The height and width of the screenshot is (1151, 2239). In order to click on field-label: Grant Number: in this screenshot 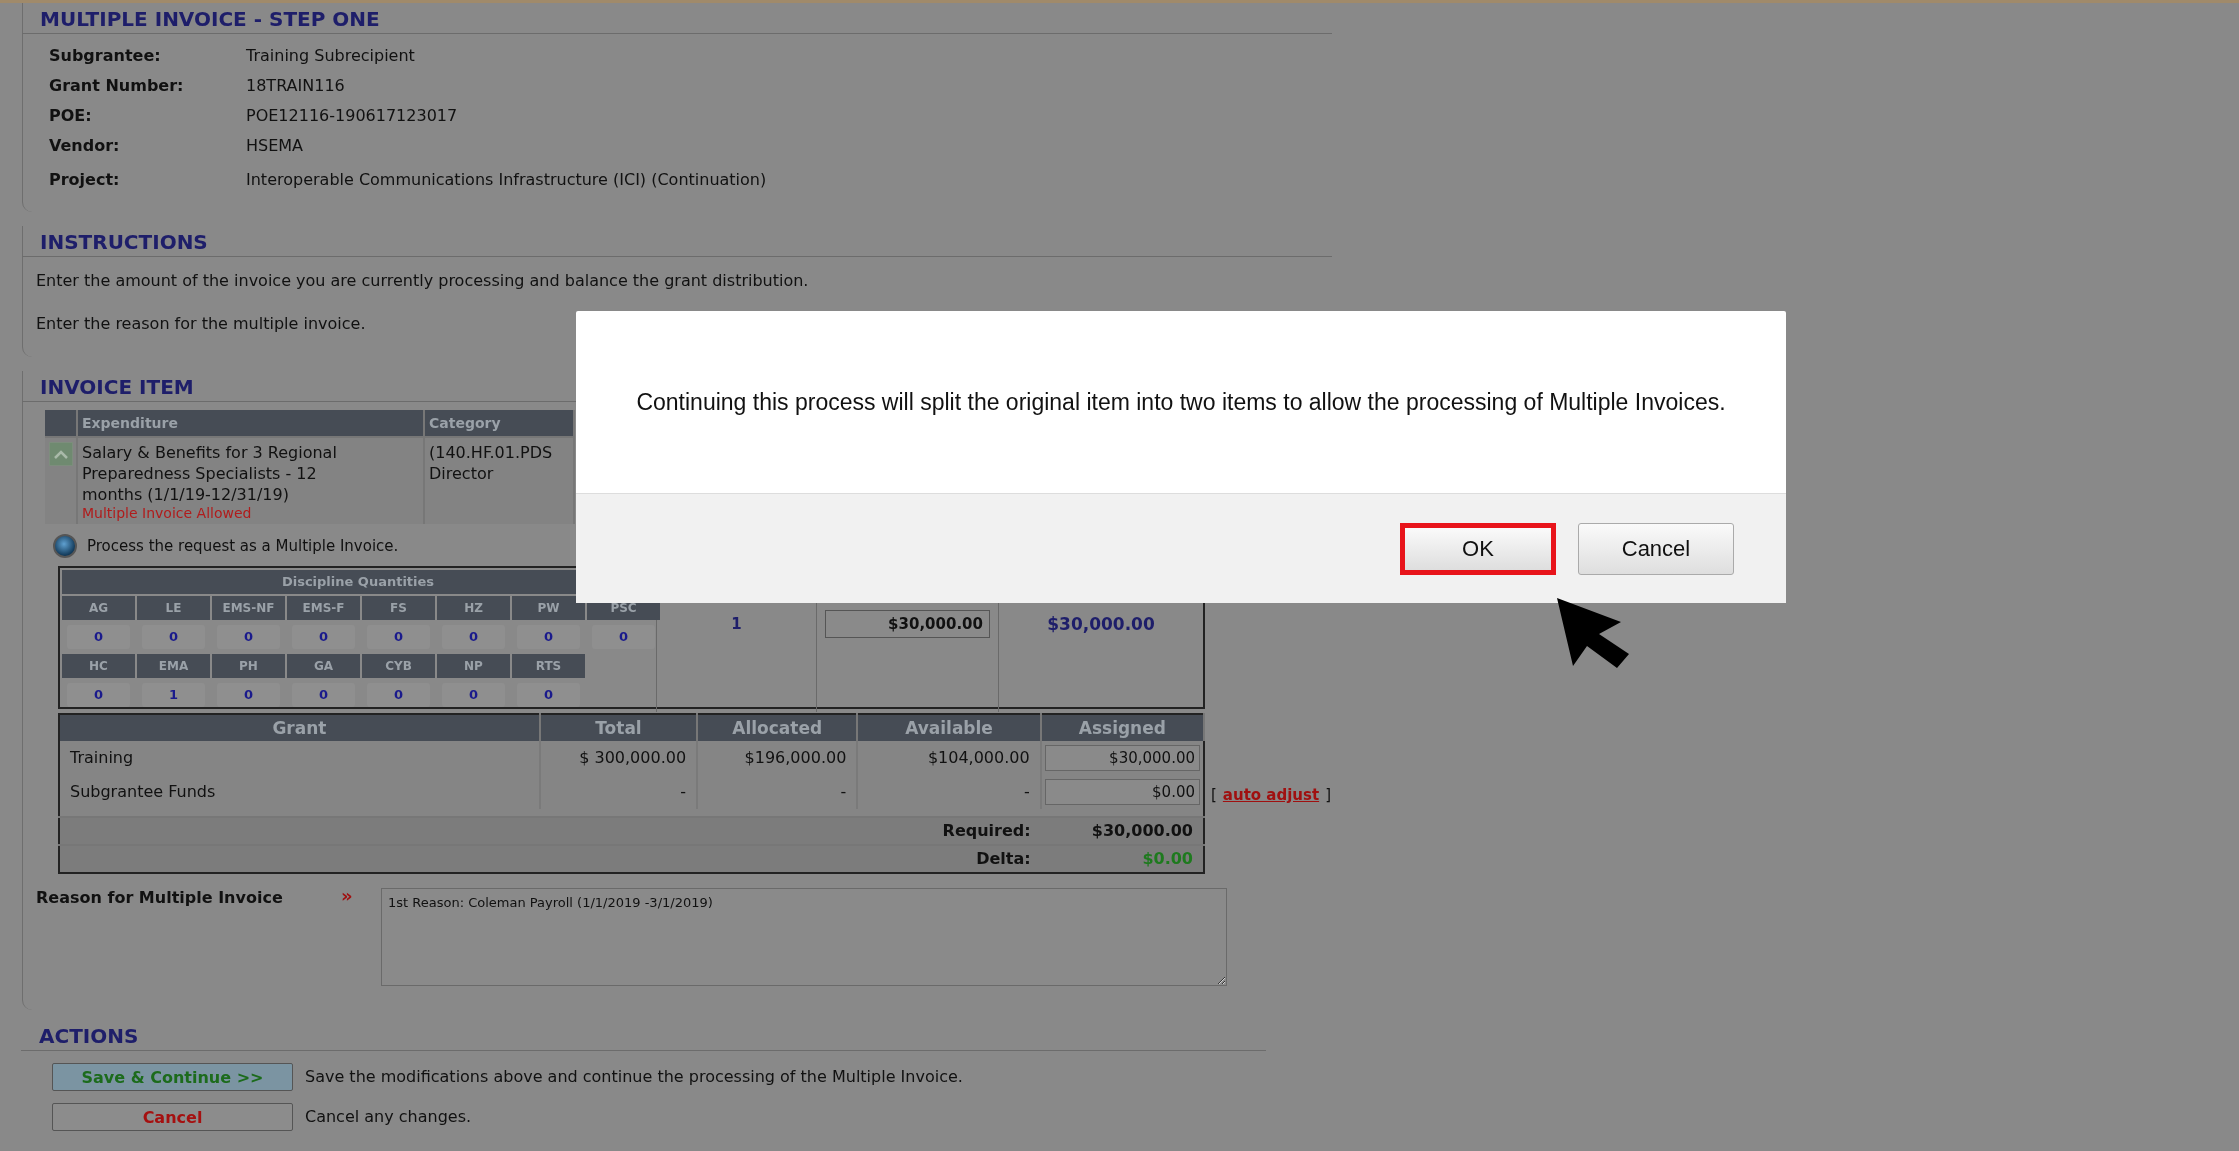, I will do `click(117, 86)`.